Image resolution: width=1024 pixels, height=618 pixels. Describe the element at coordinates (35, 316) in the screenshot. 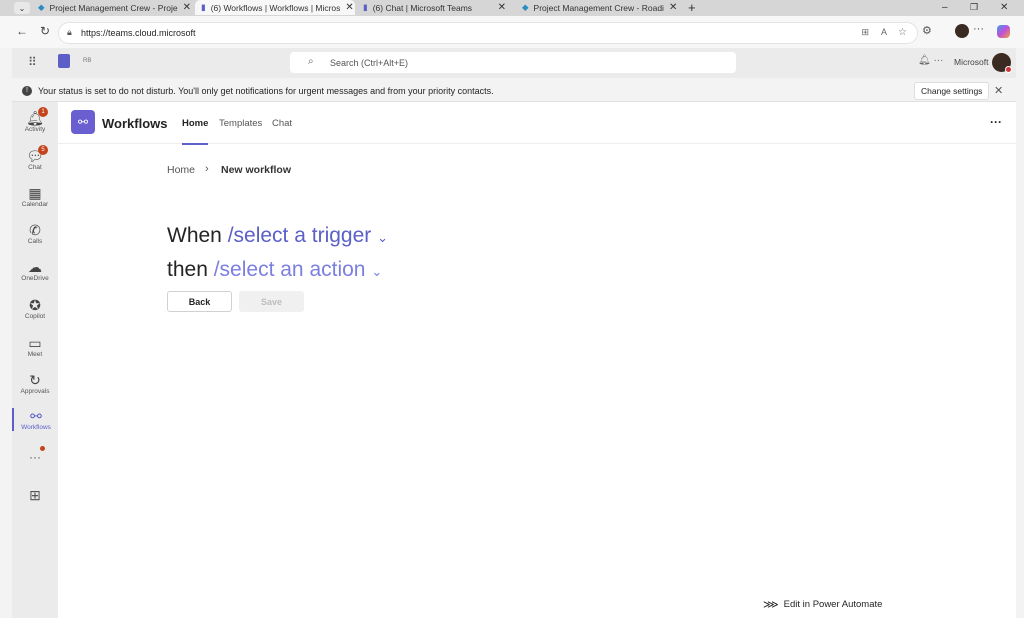

I see `rail-label: Copilot` at that location.